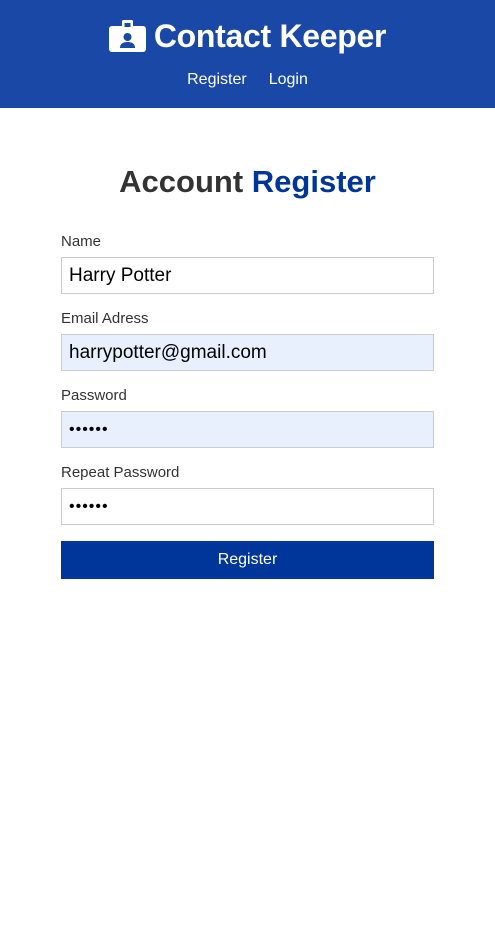 This screenshot has width=495, height=934. I want to click on nav-login-link: Login, so click(288, 80).